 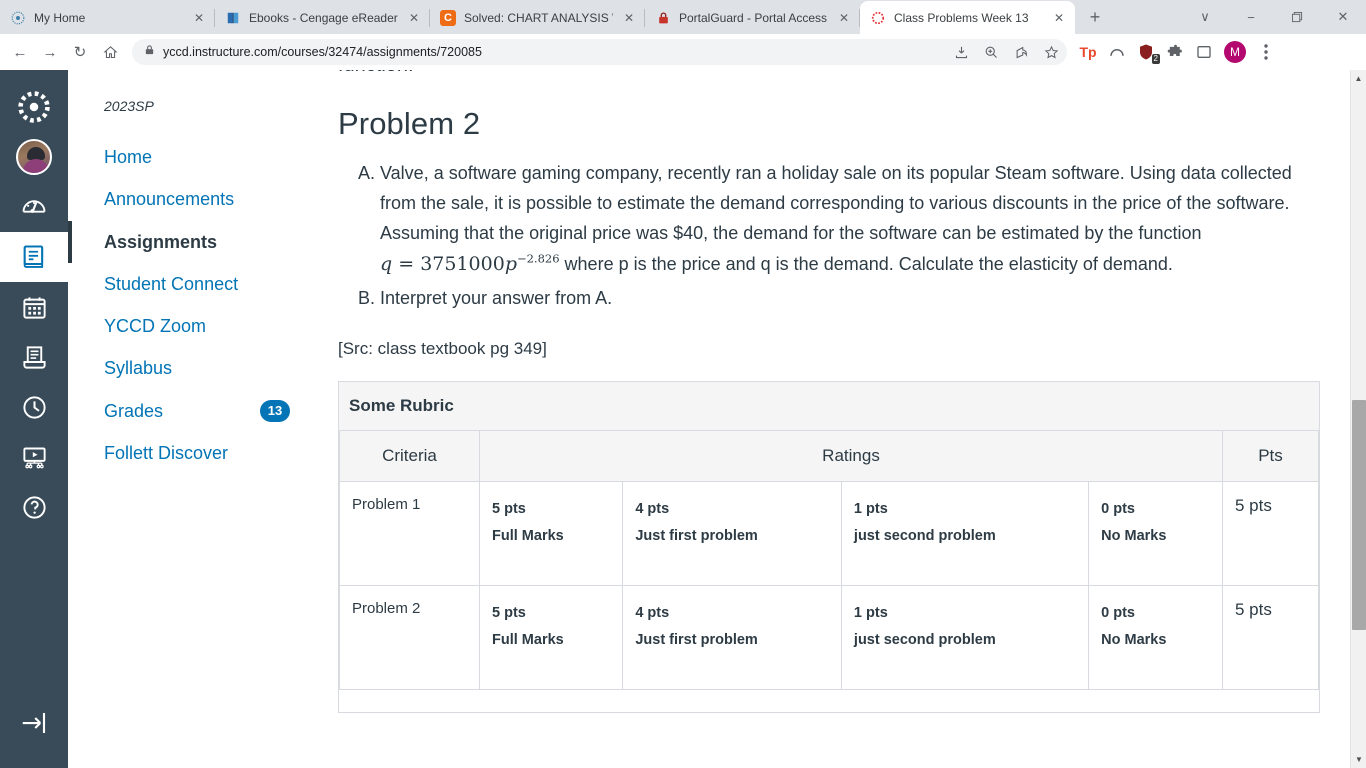 I want to click on sidebar-item-grades: Grades 13, so click(x=199, y=411).